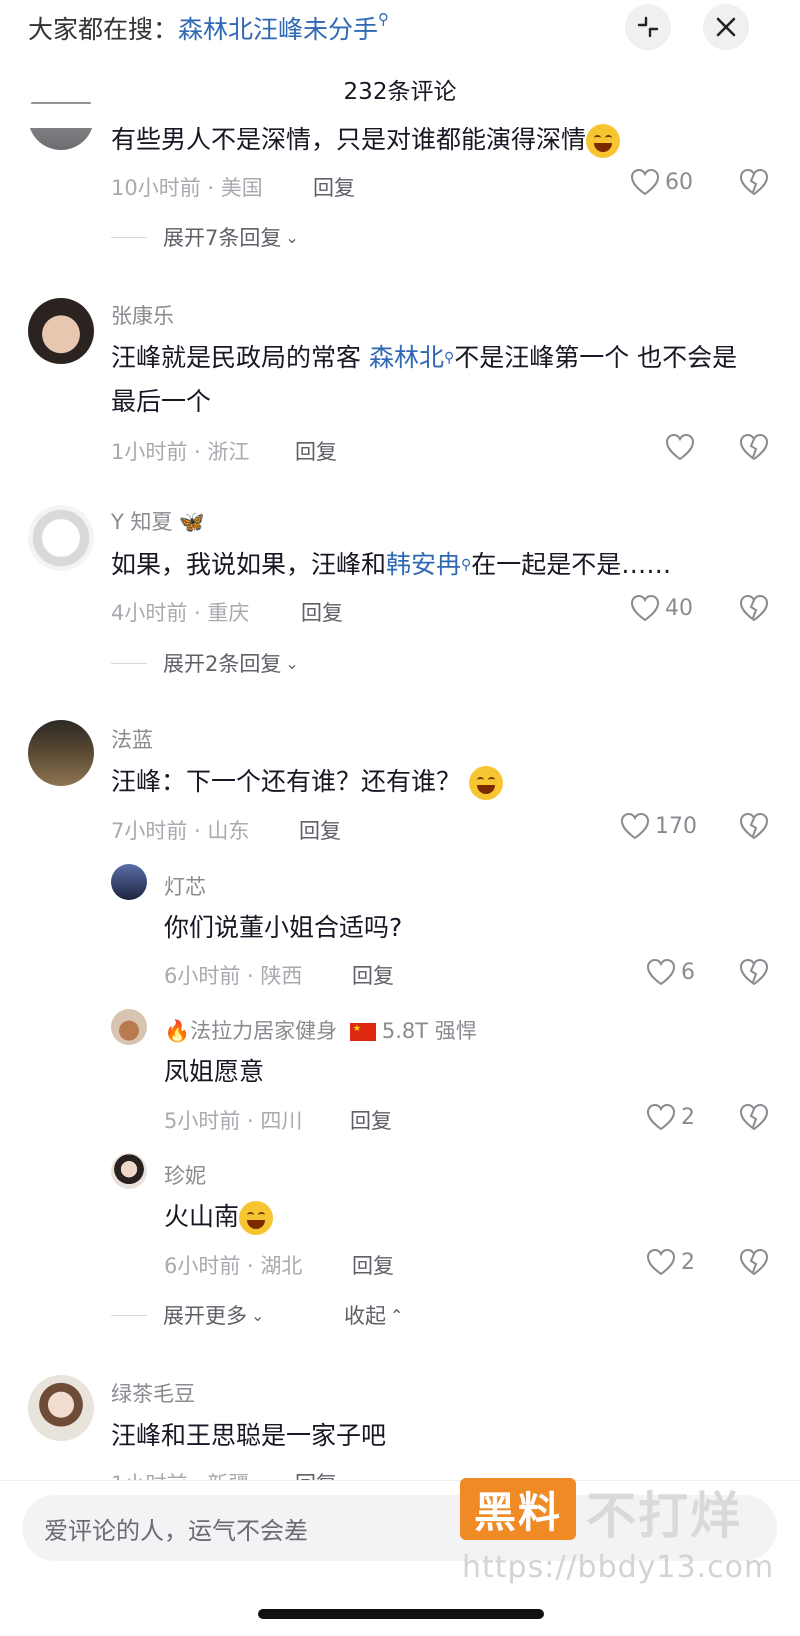  I want to click on comment-username: 法蓝, so click(132, 739).